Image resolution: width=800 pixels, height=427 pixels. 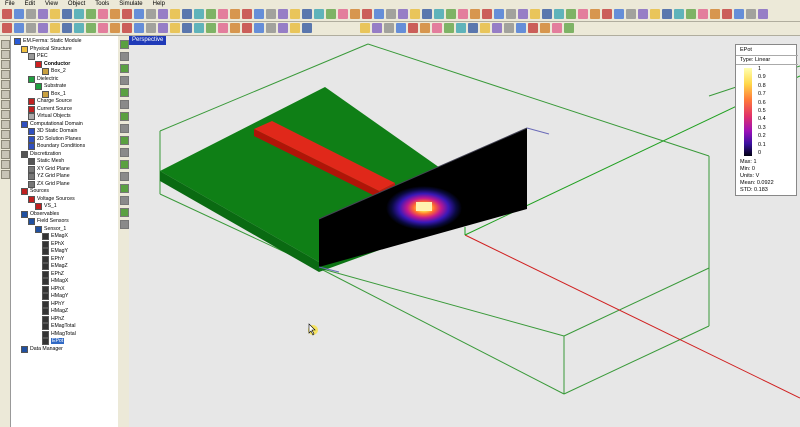 What do you see at coordinates (35, 191) in the screenshot?
I see `tree-item-sources: Sources` at bounding box center [35, 191].